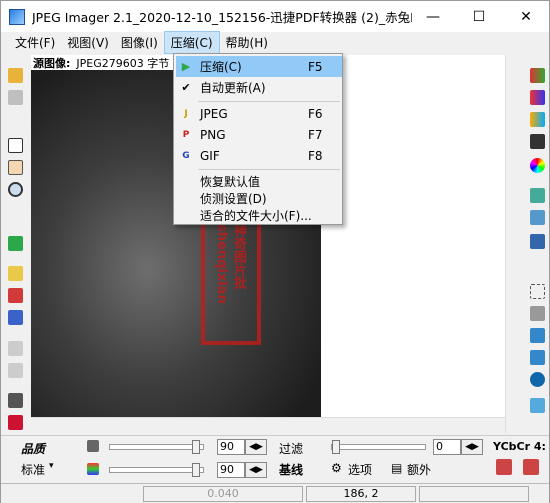  Describe the element at coordinates (196, 447) in the screenshot. I see `quality-slider-thumb` at that location.